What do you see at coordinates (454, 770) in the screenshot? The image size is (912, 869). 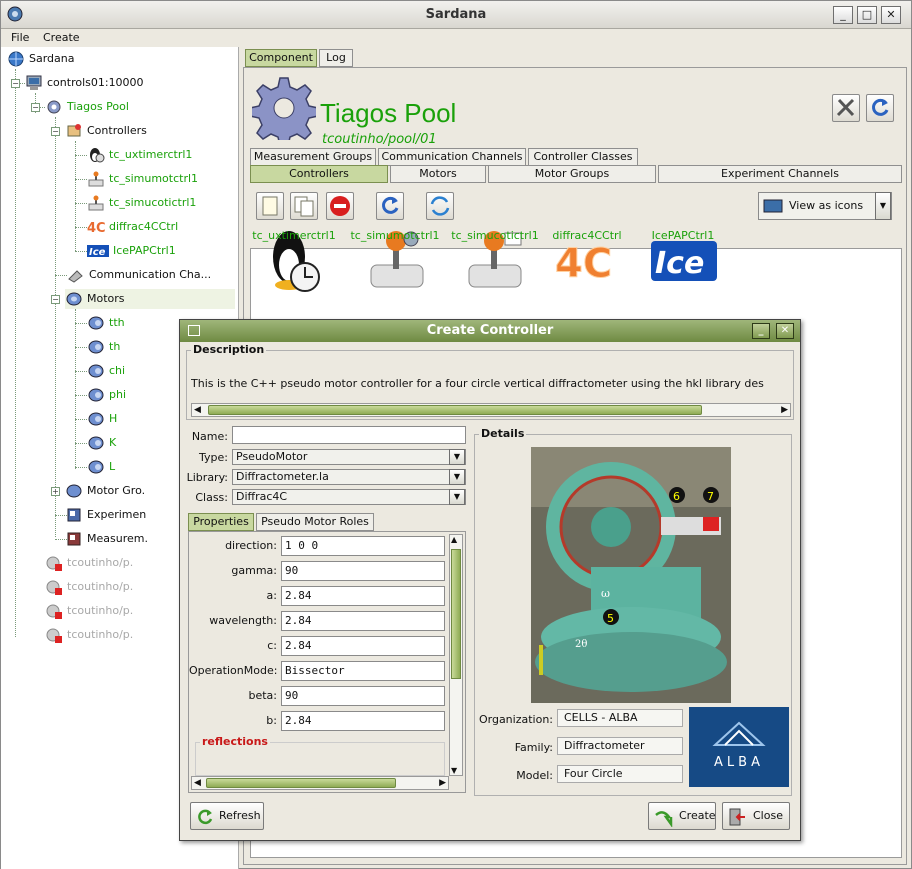 I see `scroll-down-icon: ▼` at bounding box center [454, 770].